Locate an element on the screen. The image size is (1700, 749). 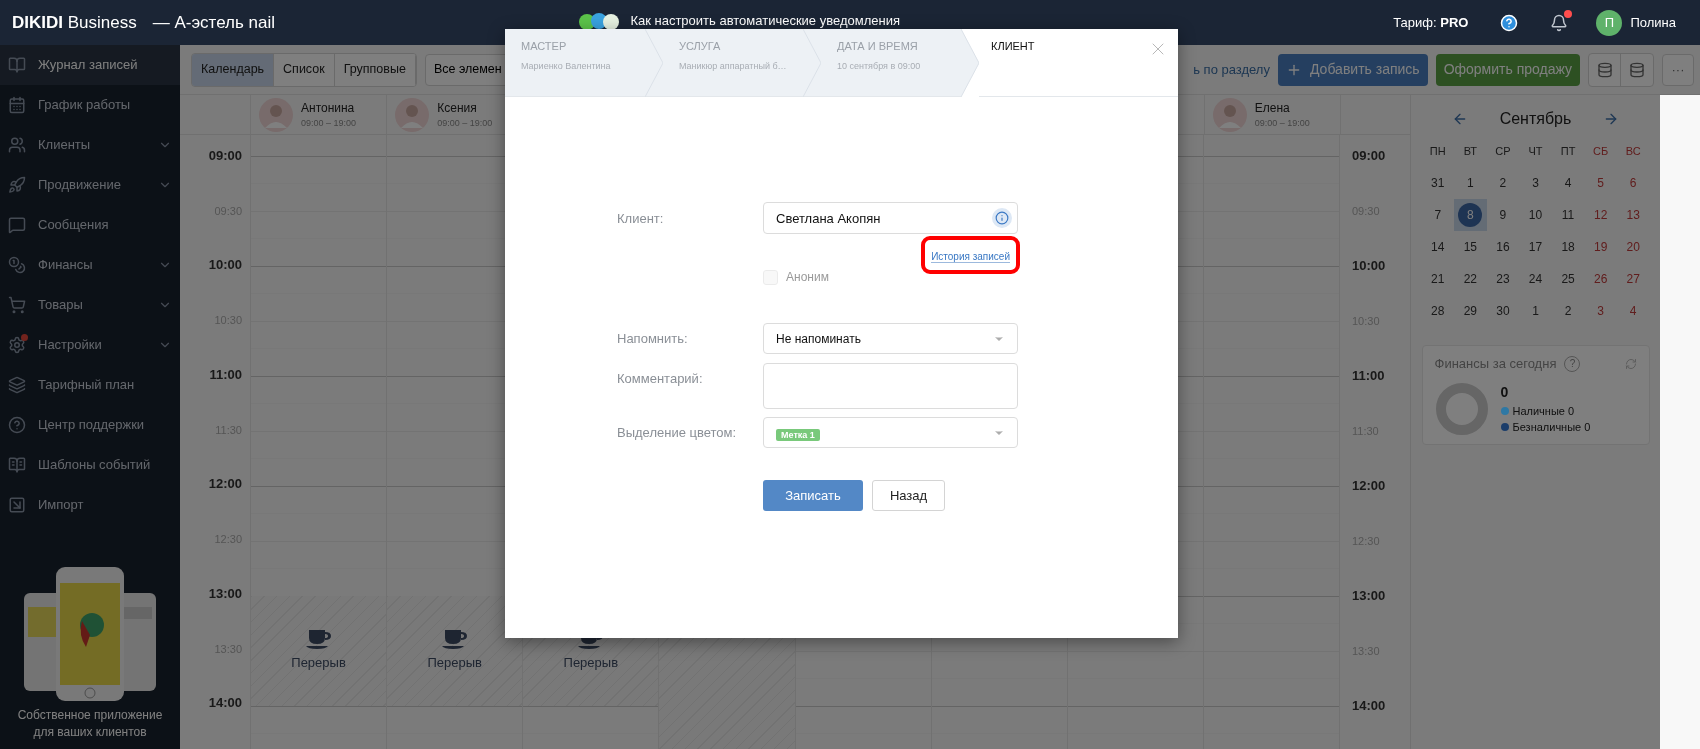
more-button: ··· is located at coordinates (1678, 69).